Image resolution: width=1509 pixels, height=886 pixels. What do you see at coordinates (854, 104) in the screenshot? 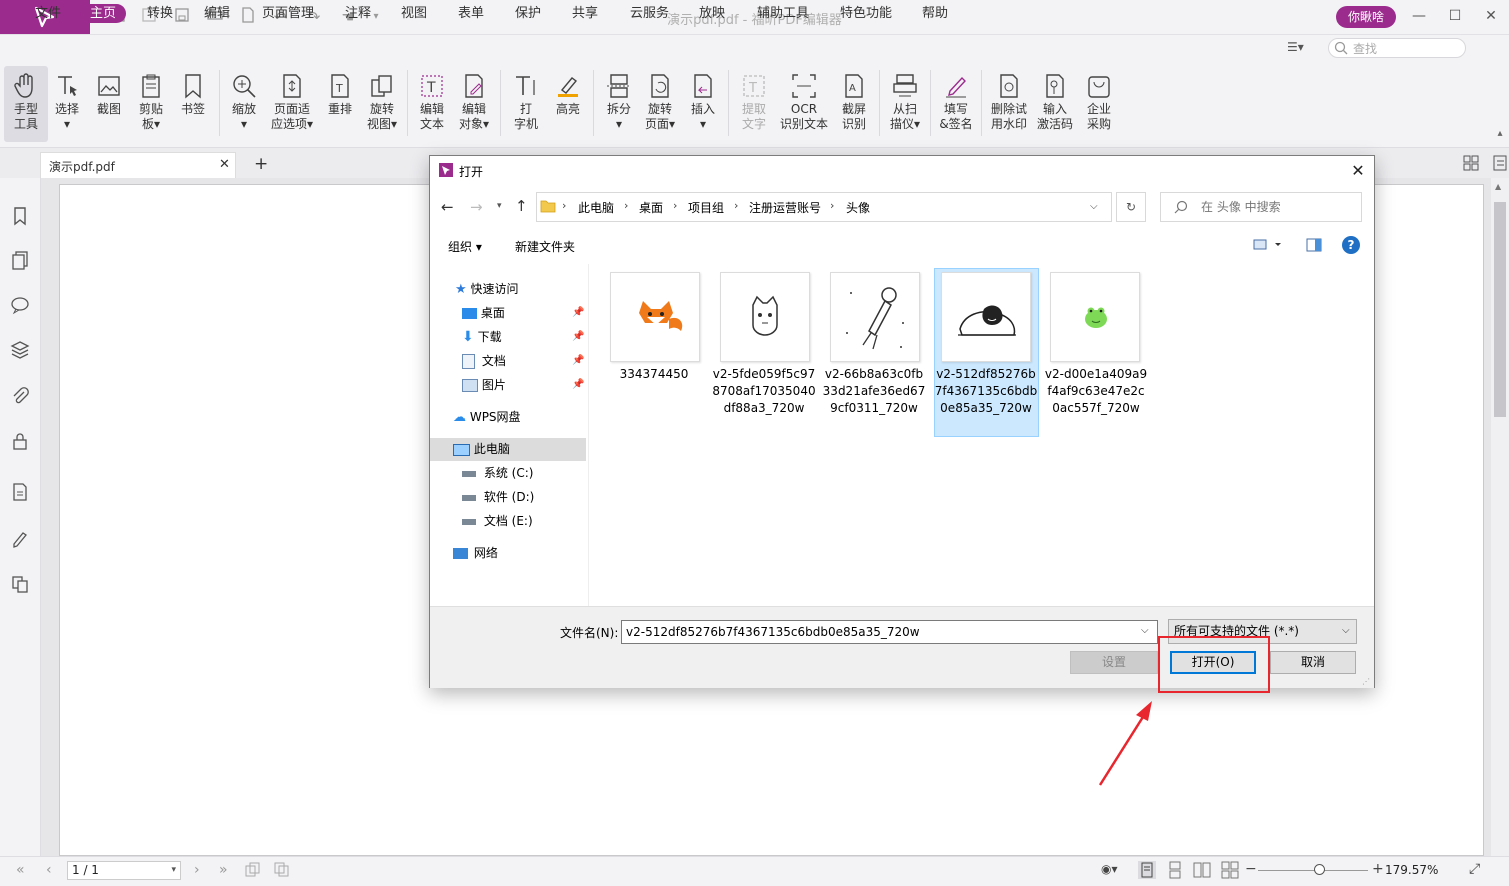
I see `tool-screen-ocr: A 截屏 识别` at bounding box center [854, 104].